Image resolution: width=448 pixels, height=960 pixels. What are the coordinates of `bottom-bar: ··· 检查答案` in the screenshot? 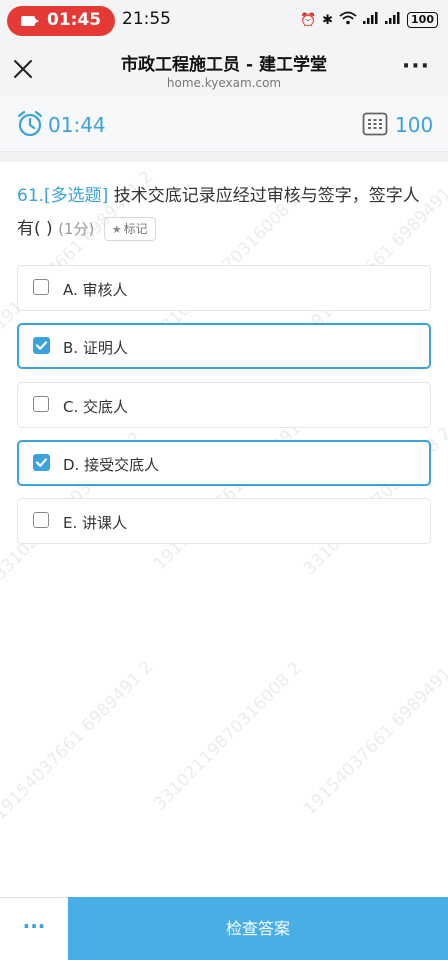 It's located at (224, 928).